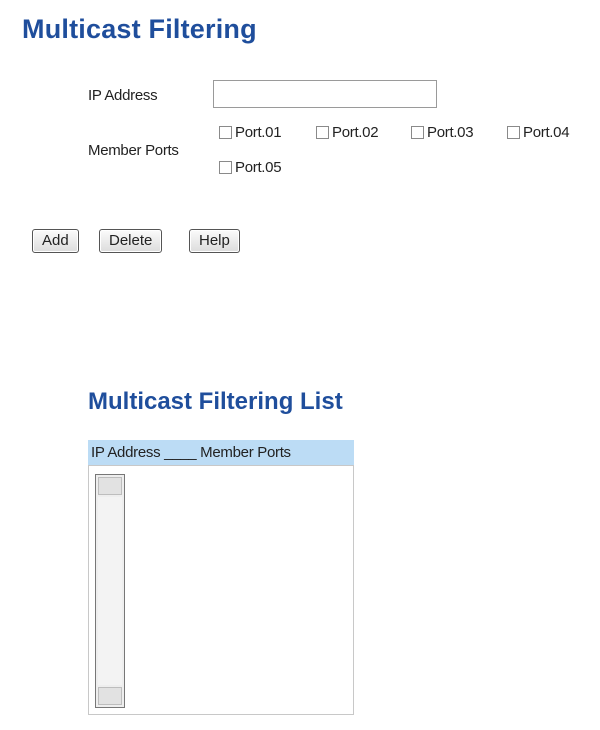 This screenshot has width=600, height=730. Describe the element at coordinates (325, 94) in the screenshot. I see `ip-address-input` at that location.